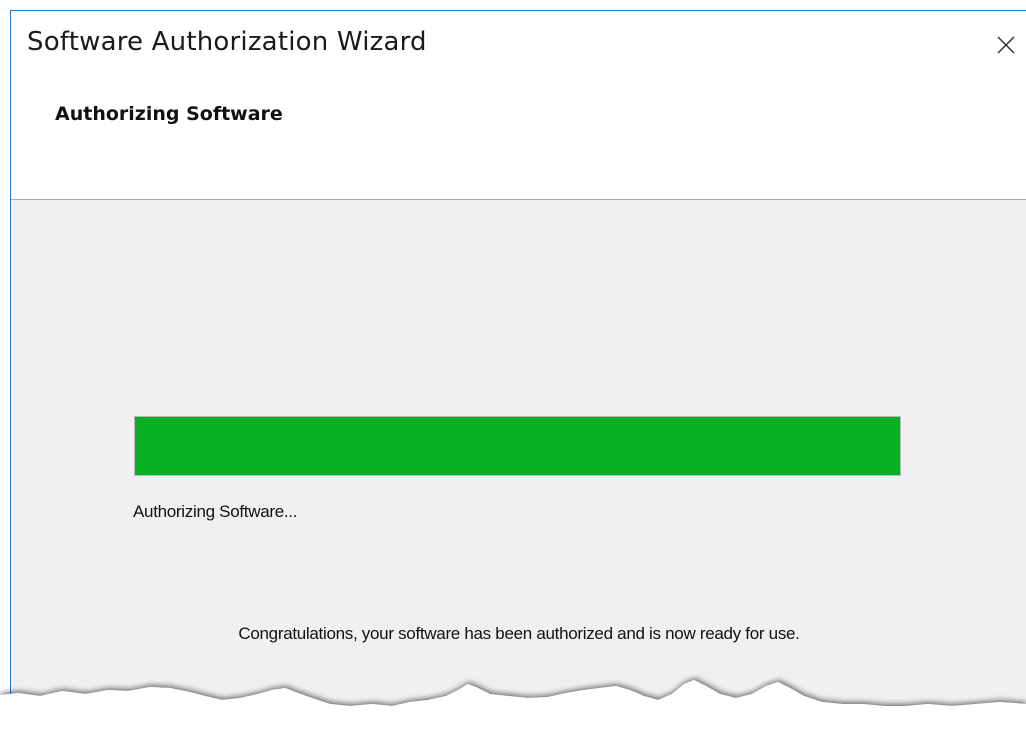 The width and height of the screenshot is (1026, 729). What do you see at coordinates (227, 42) in the screenshot?
I see `window-title: Software Authorization Wizard` at bounding box center [227, 42].